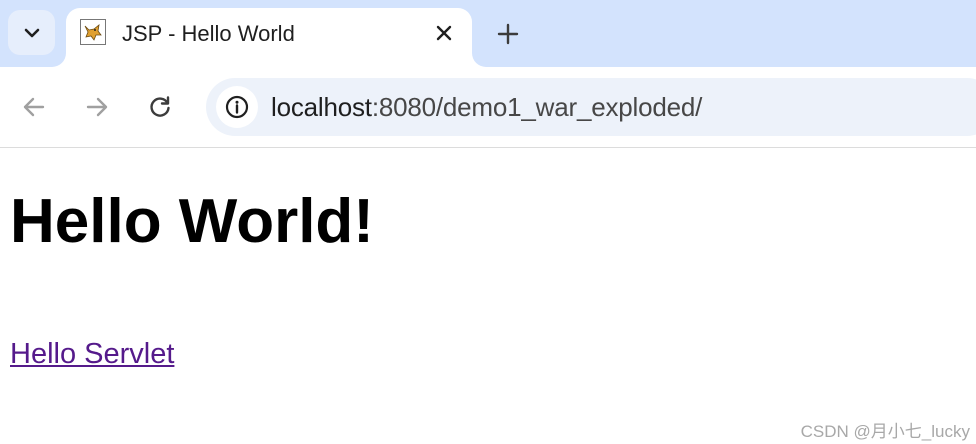 Image resolution: width=976 pixels, height=444 pixels. I want to click on page-heading: Hello World!, so click(192, 221).